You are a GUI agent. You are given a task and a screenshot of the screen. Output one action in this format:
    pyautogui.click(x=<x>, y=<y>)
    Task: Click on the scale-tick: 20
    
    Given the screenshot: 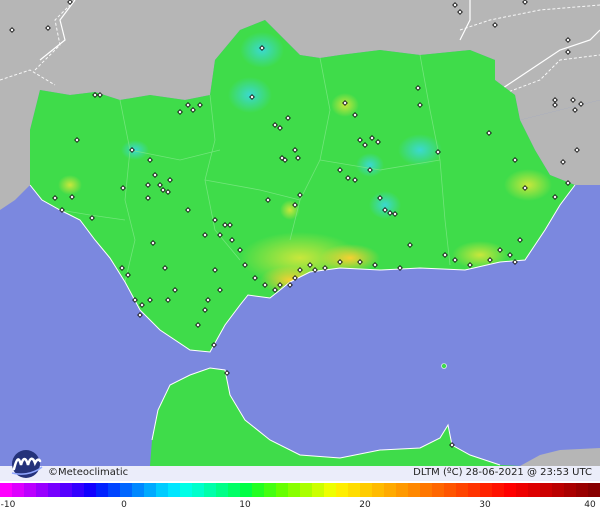 What is the action you would take?
    pyautogui.click(x=365, y=505)
    